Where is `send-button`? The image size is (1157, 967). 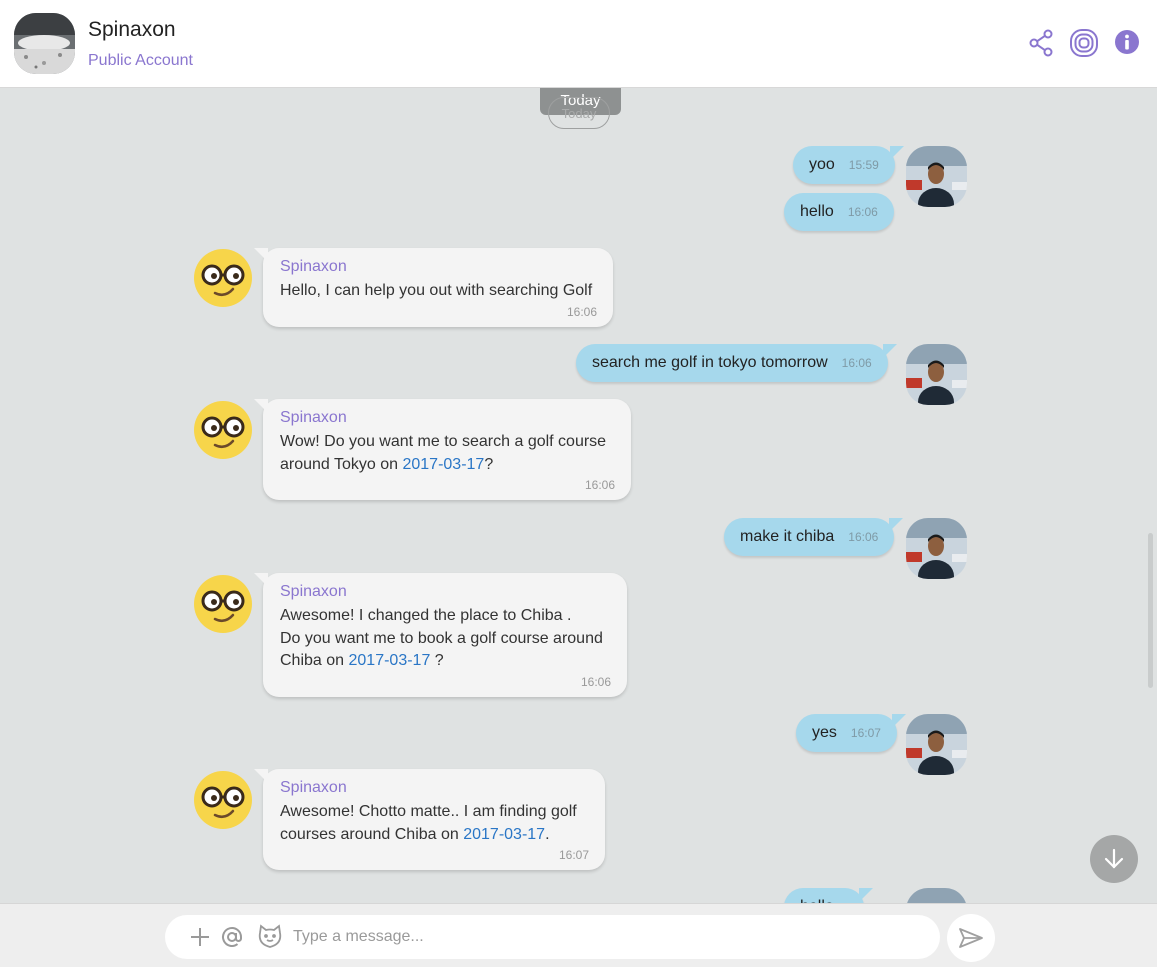 send-button is located at coordinates (971, 938).